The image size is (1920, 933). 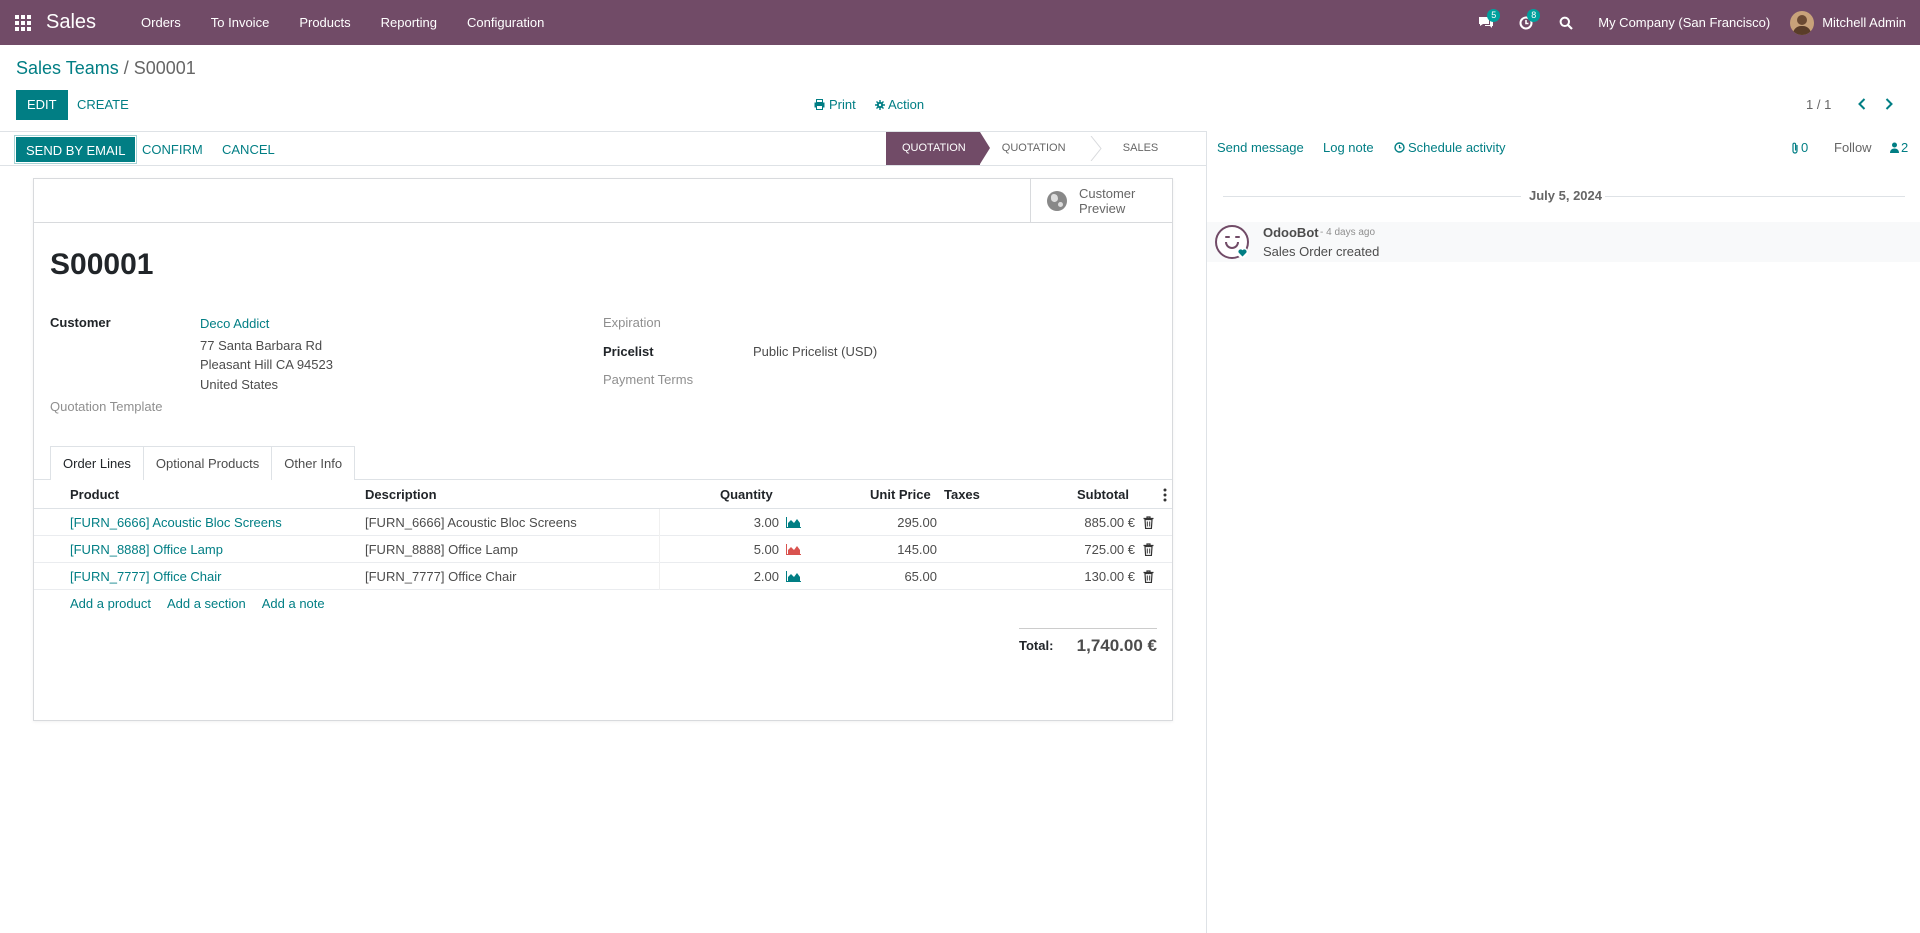 I want to click on followers-button: 2, so click(x=1899, y=147).